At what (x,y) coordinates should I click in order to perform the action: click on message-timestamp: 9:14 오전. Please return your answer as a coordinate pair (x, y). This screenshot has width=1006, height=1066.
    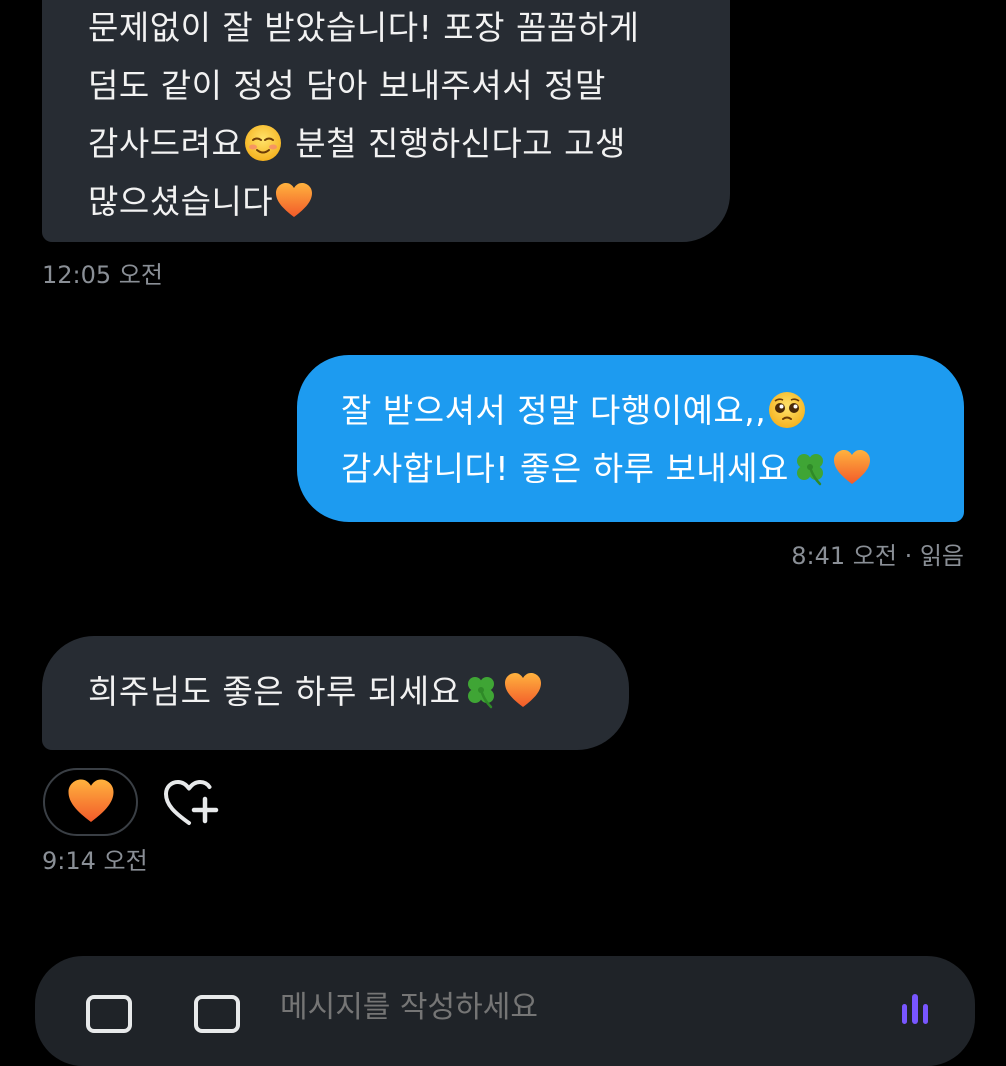
    Looking at the image, I should click on (95, 861).